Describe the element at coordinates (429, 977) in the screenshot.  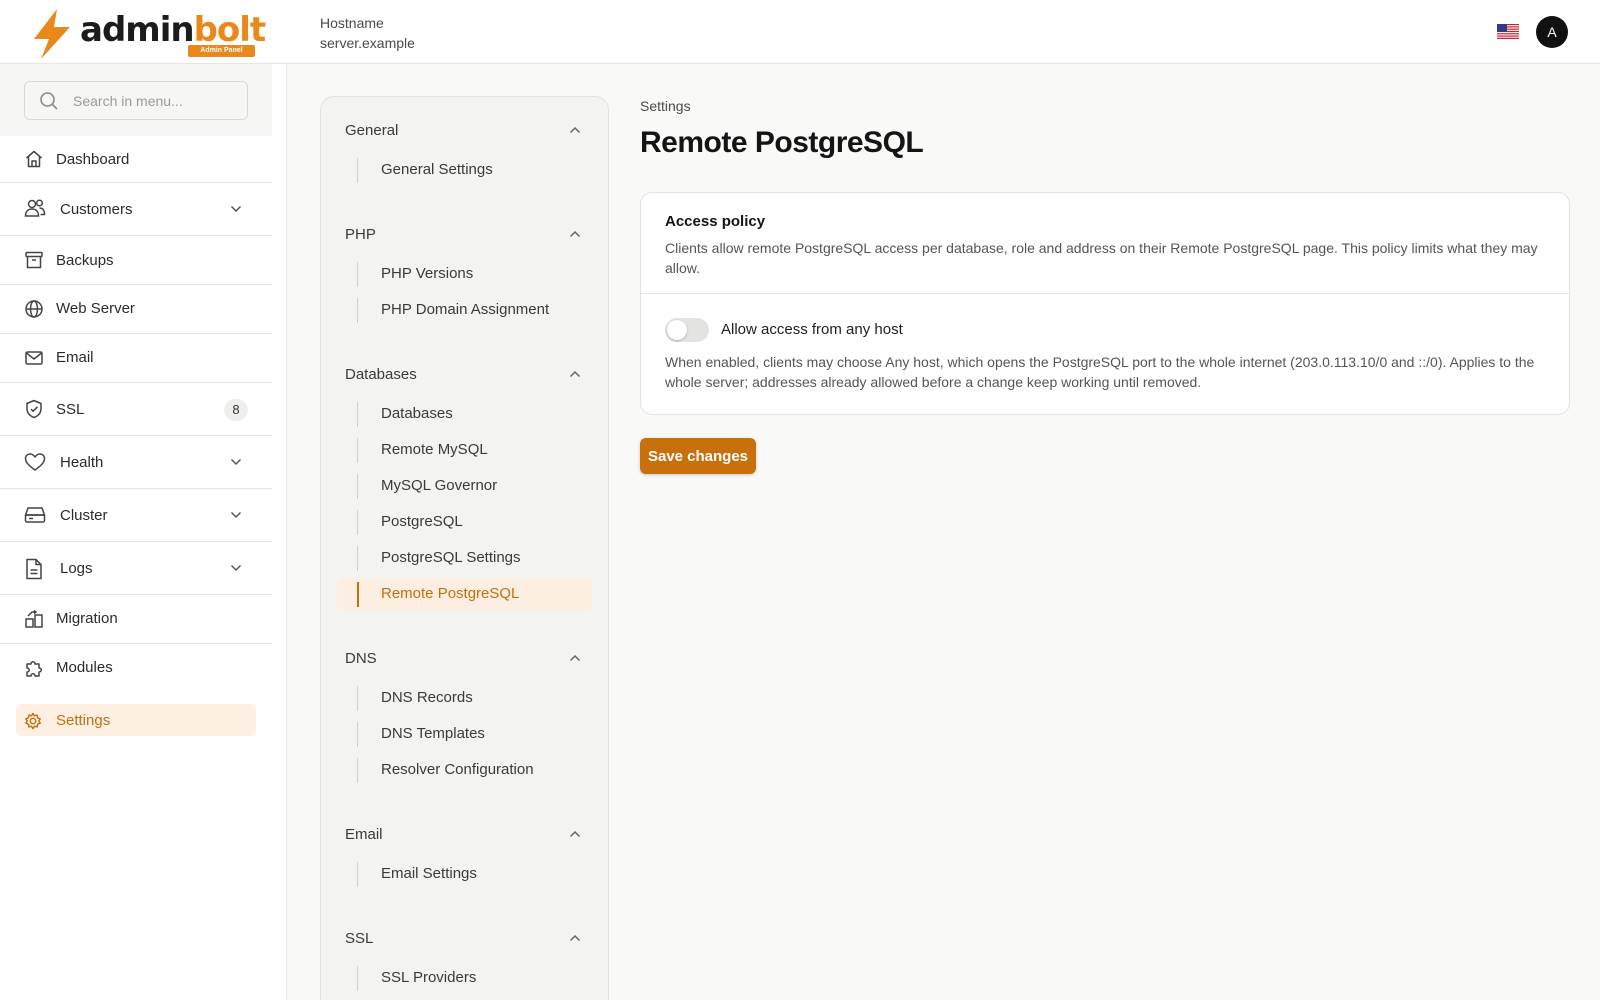
I see `subnav-item-label: SSL Providers` at that location.